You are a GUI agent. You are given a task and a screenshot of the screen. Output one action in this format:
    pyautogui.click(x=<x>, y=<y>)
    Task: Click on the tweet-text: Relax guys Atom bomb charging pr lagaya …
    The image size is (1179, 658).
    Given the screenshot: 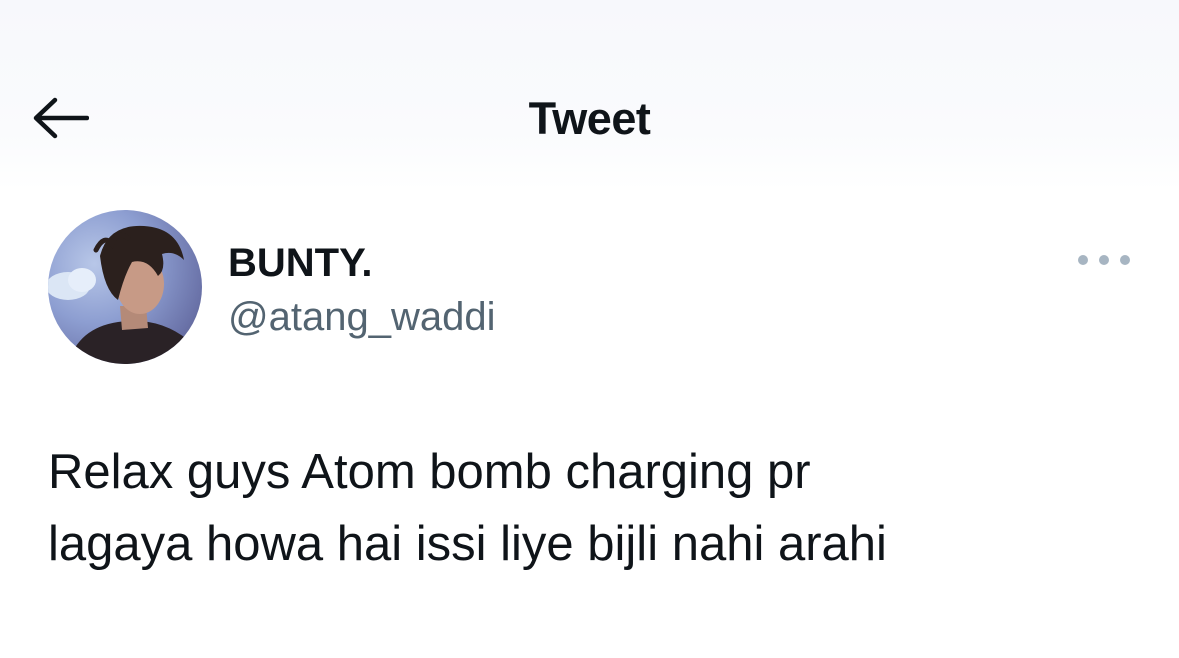 What is the action you would take?
    pyautogui.click(x=467, y=508)
    